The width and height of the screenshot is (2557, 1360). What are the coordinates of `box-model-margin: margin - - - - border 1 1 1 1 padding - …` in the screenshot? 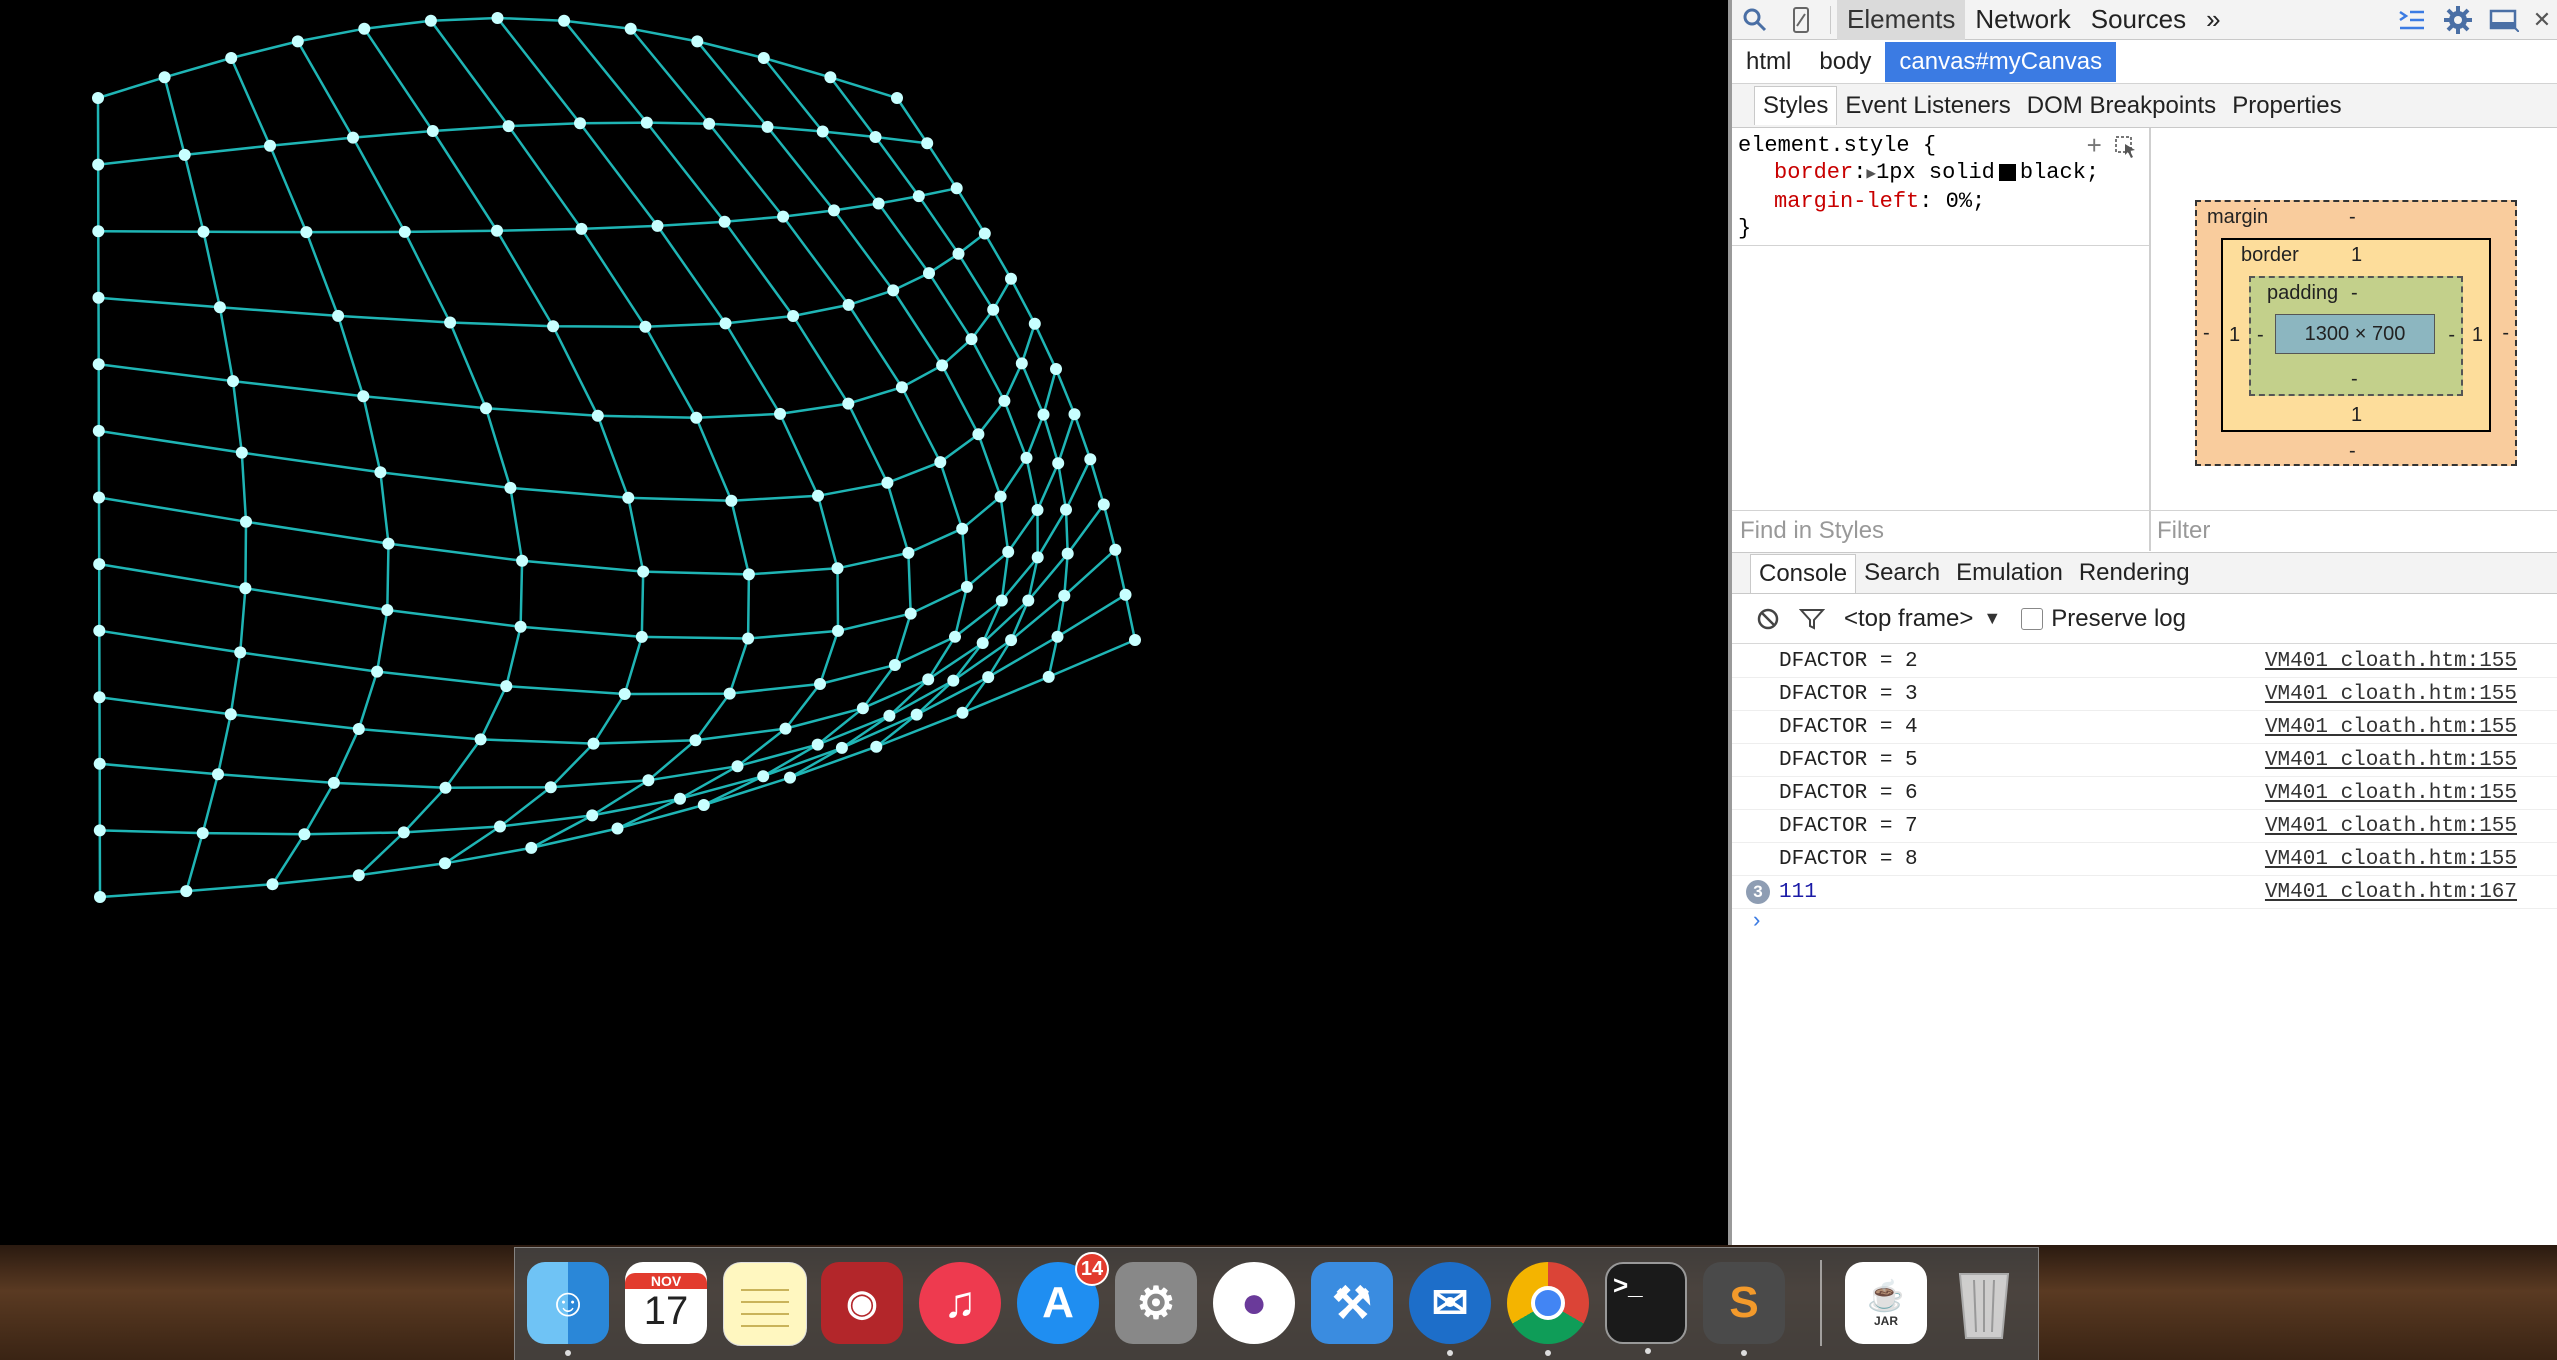 It's located at (2356, 333).